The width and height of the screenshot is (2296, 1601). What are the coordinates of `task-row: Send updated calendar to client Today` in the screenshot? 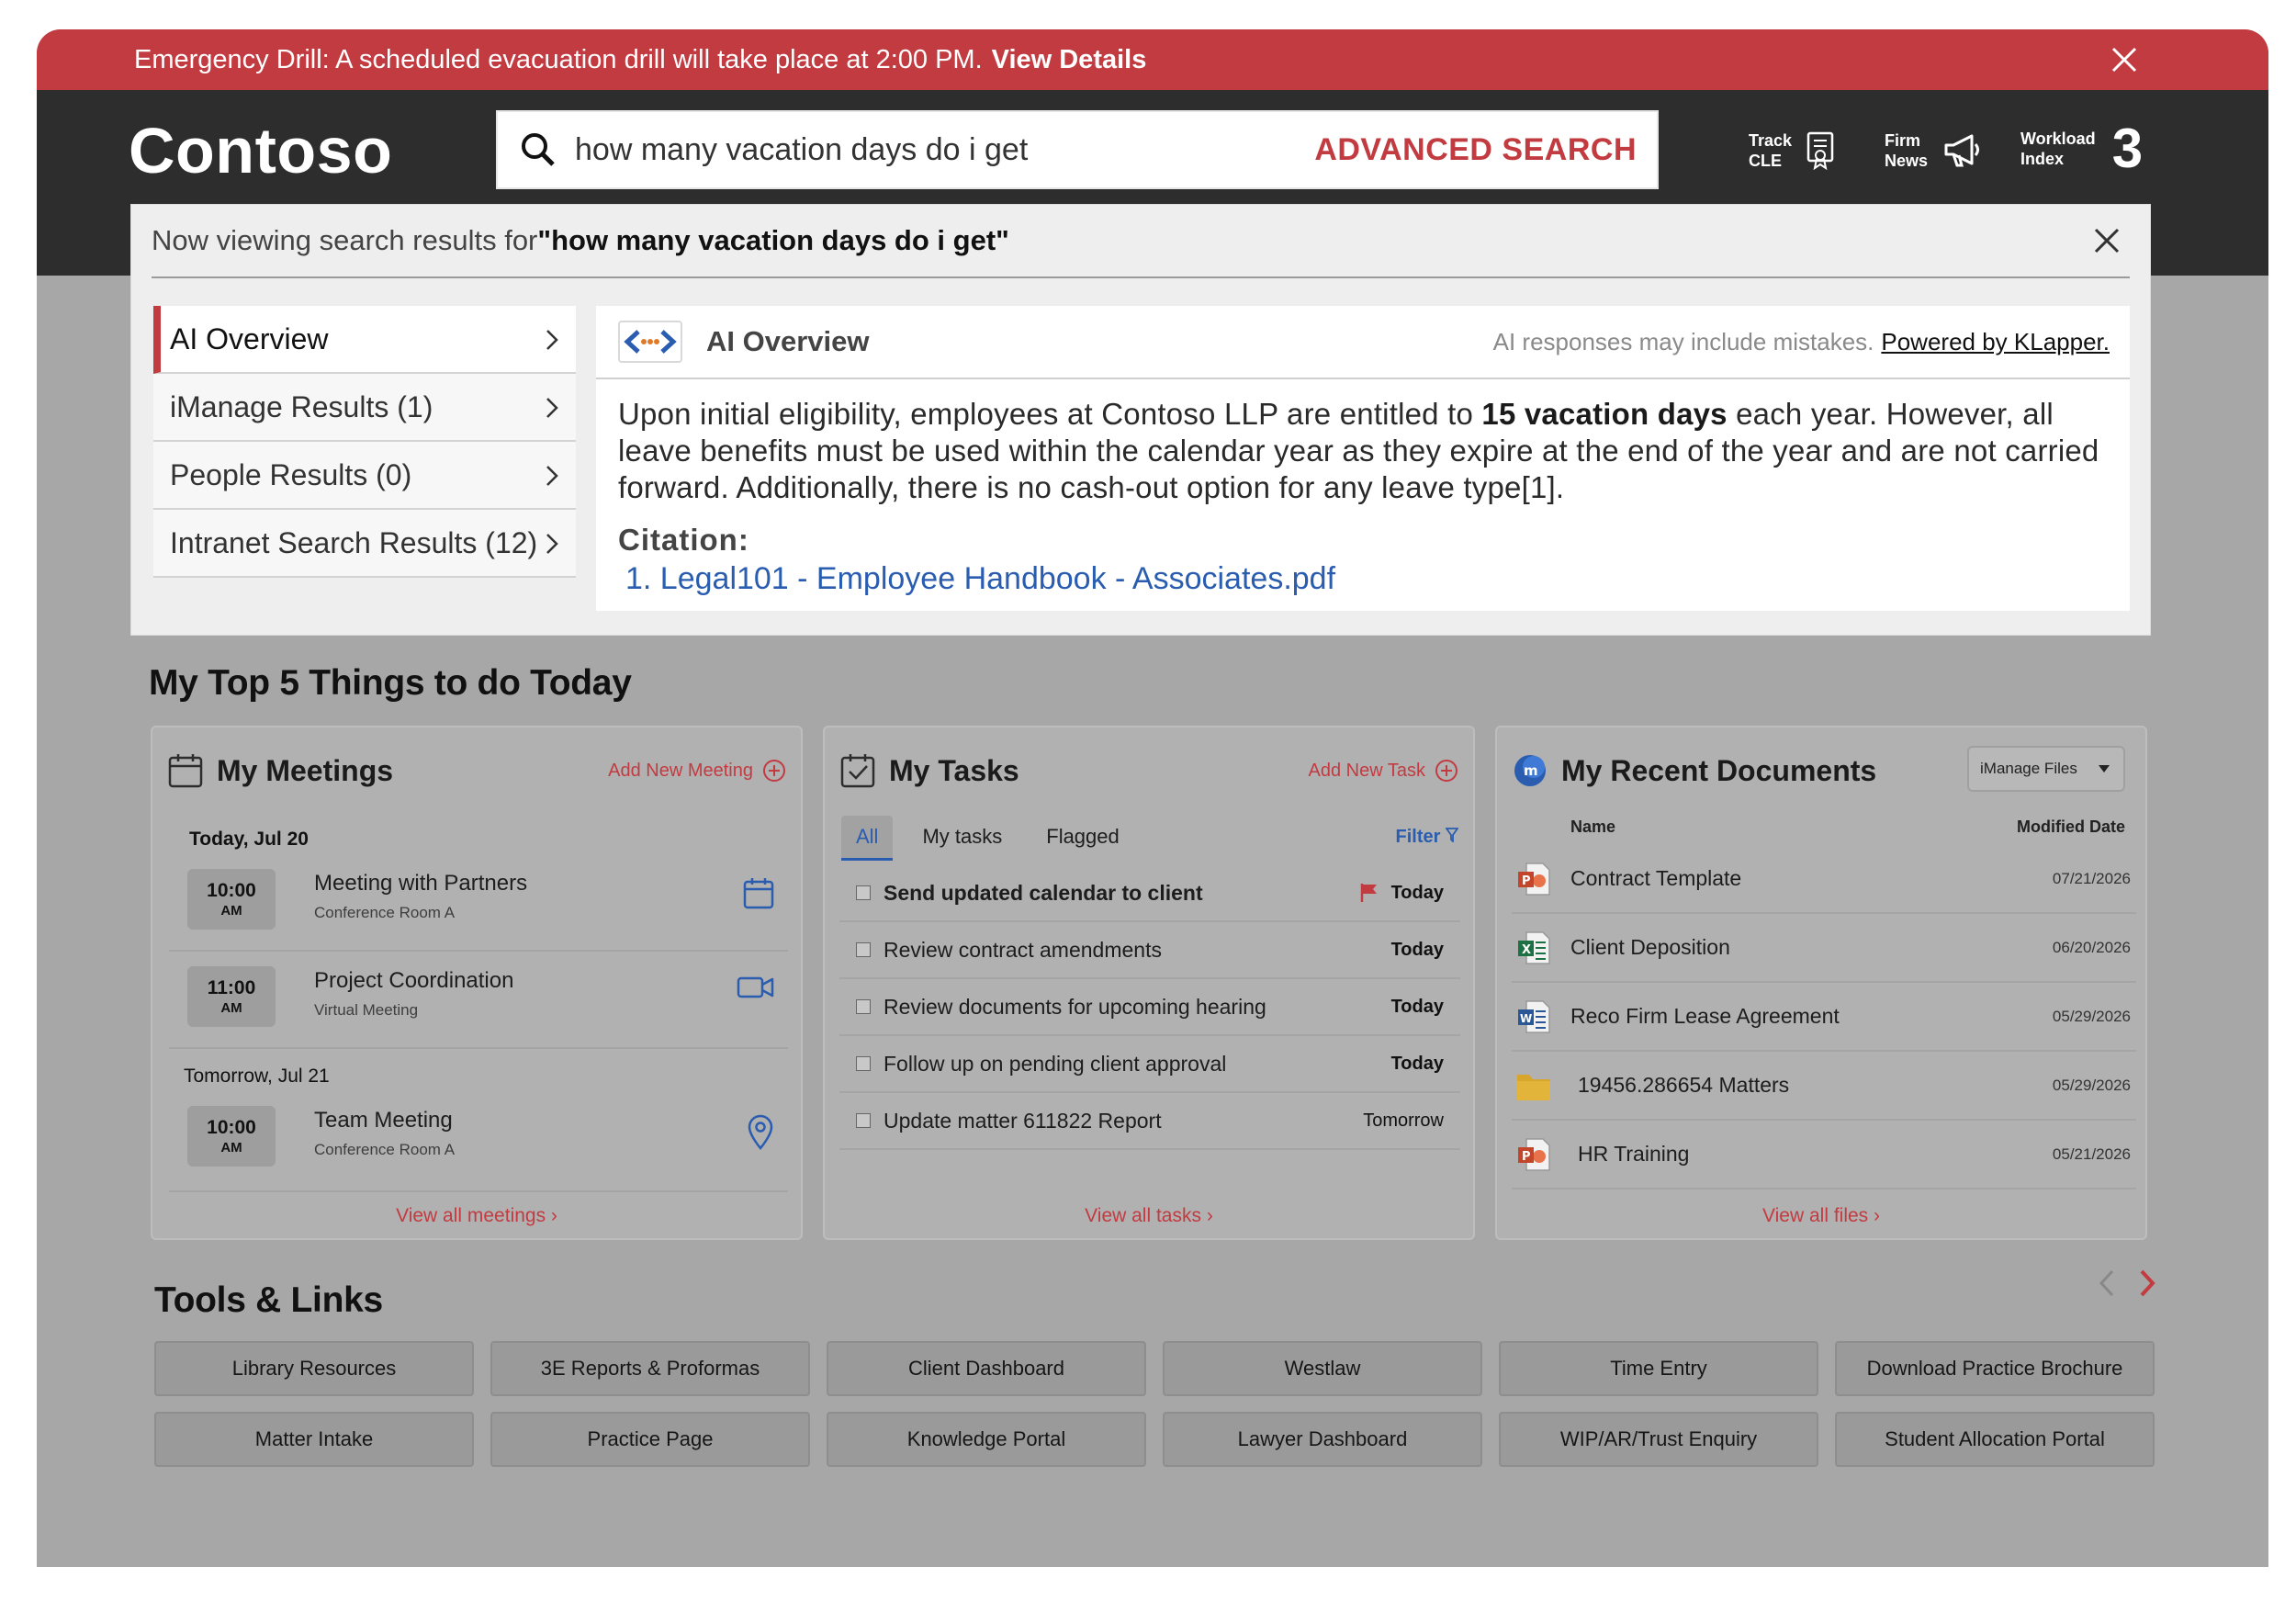 It's located at (1149, 893).